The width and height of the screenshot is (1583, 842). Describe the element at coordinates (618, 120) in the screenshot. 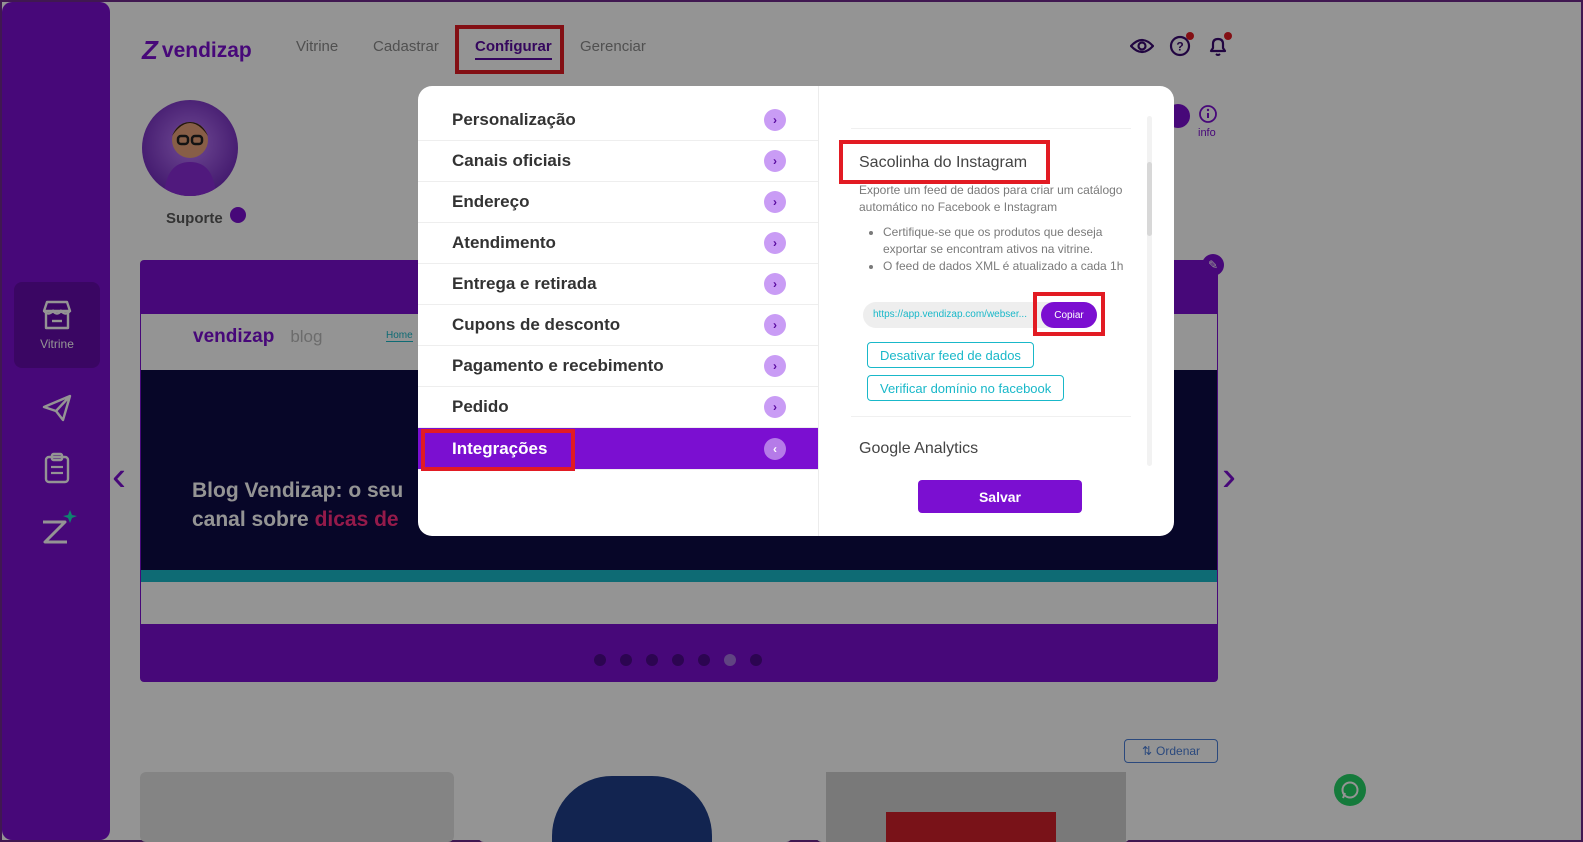

I see `menu-item-personalizacao: Personalização ›` at that location.